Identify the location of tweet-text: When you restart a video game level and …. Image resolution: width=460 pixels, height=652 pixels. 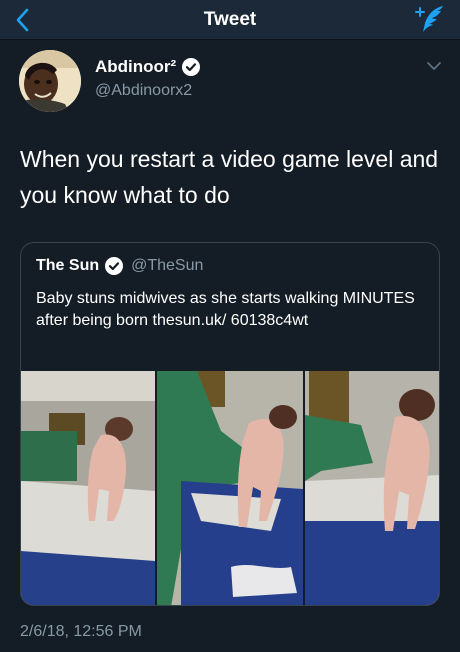
(229, 177).